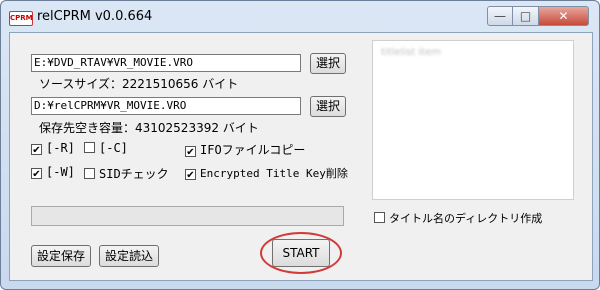 This screenshot has height=290, width=600. I want to click on progress-bar, so click(187, 216).